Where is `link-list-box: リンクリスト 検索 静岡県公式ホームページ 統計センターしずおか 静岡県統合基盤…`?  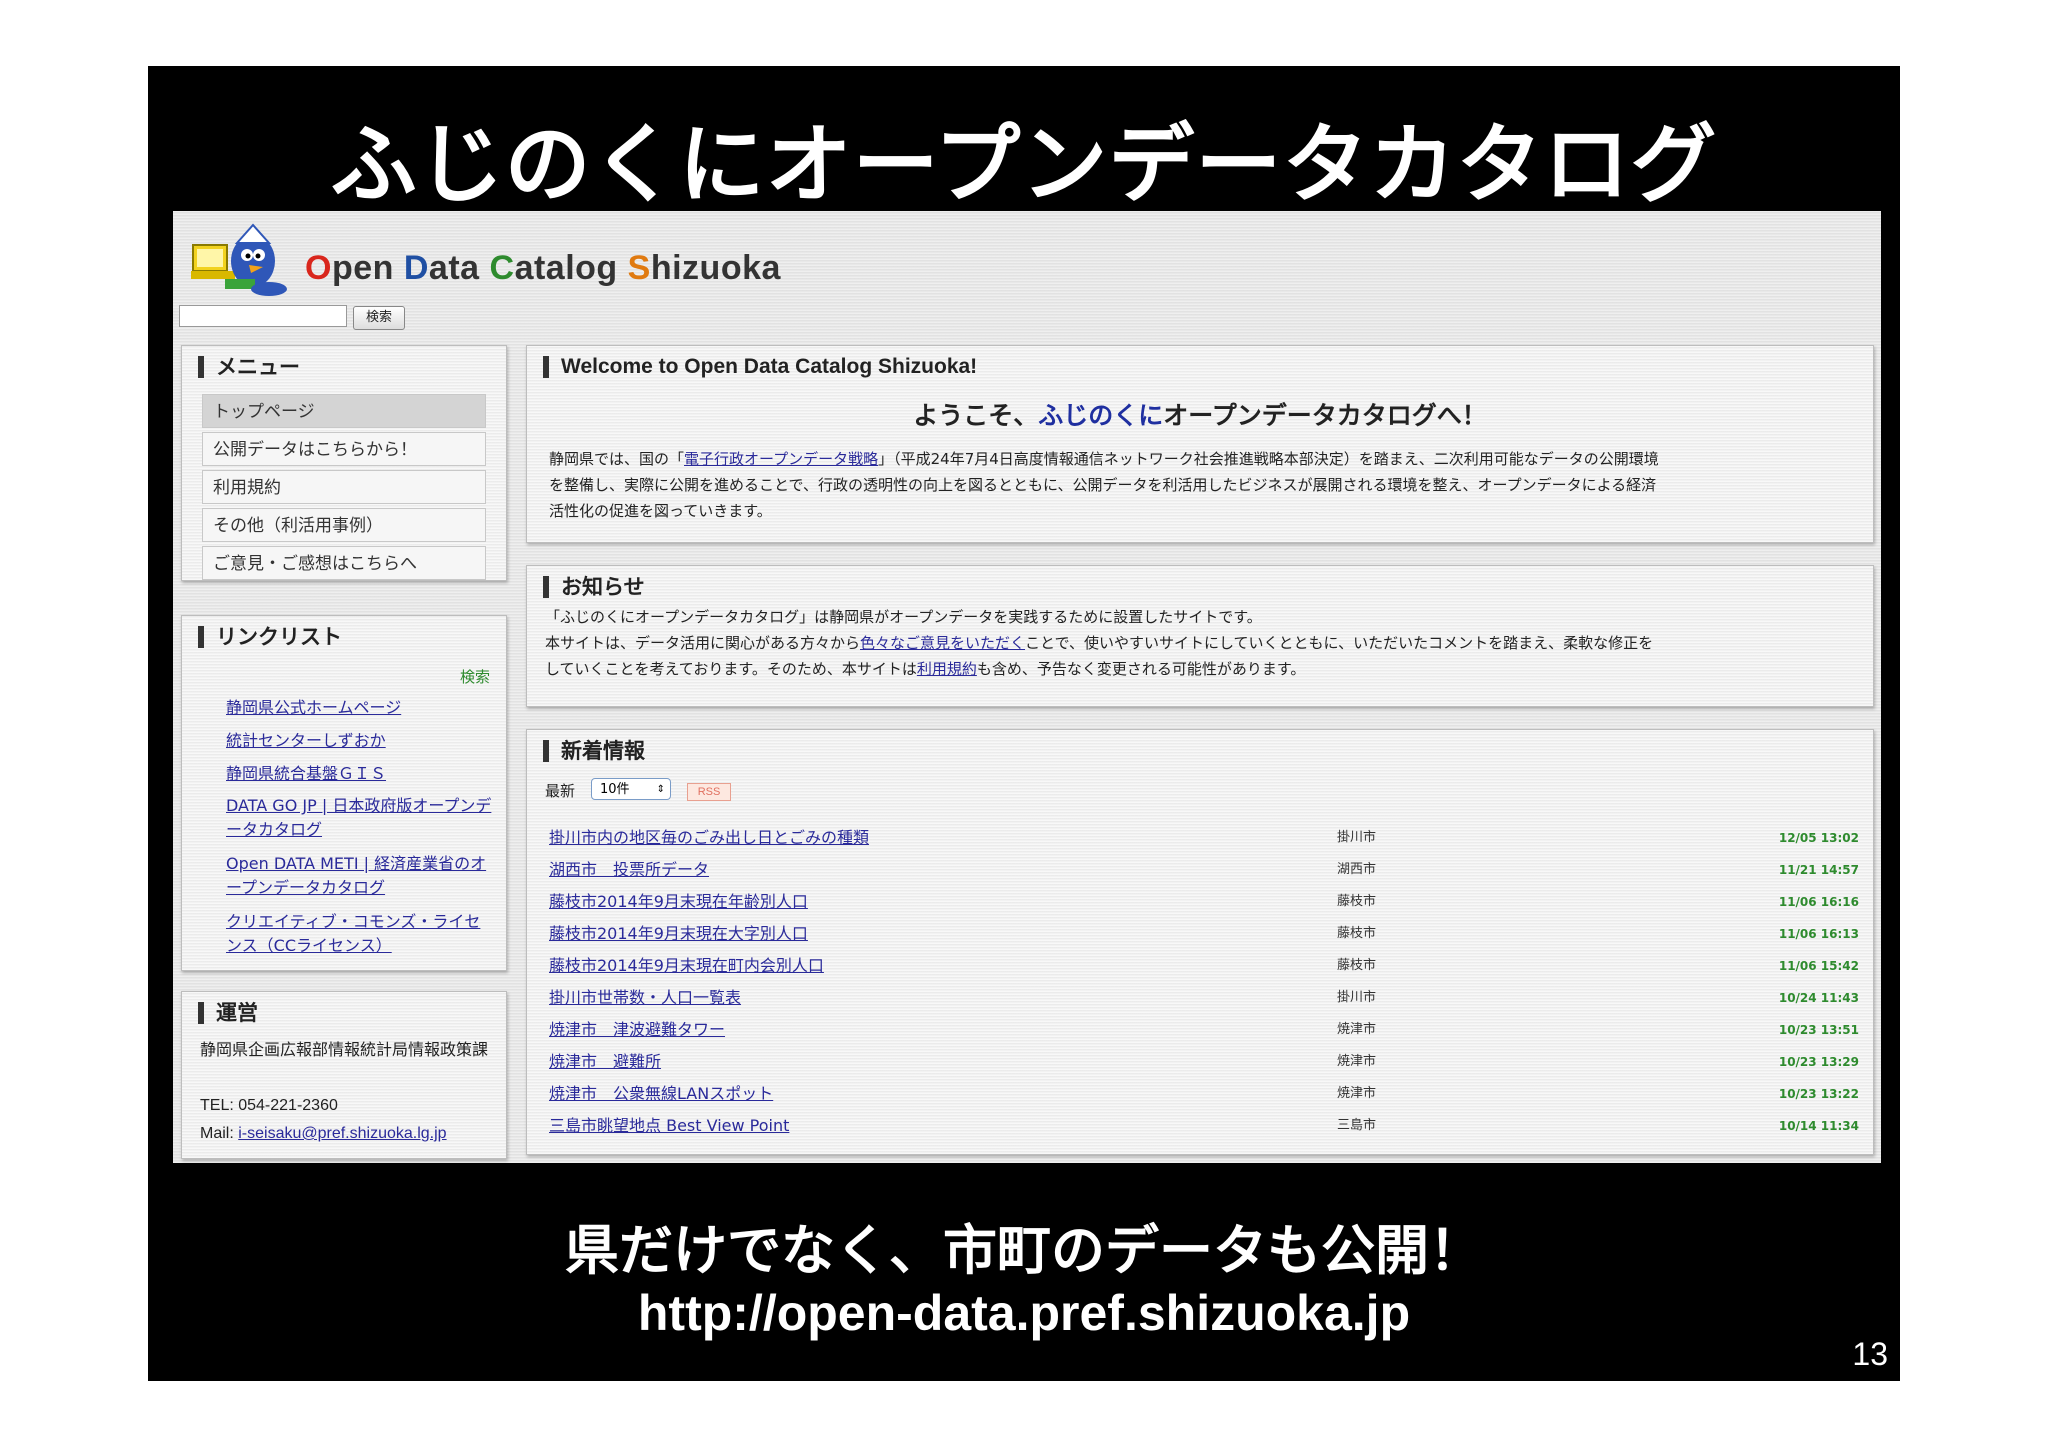
link-list-box: リンクリスト 検索 静岡県公式ホームページ 統計センターしずおか 静岡県統合基盤… is located at coordinates (344, 793).